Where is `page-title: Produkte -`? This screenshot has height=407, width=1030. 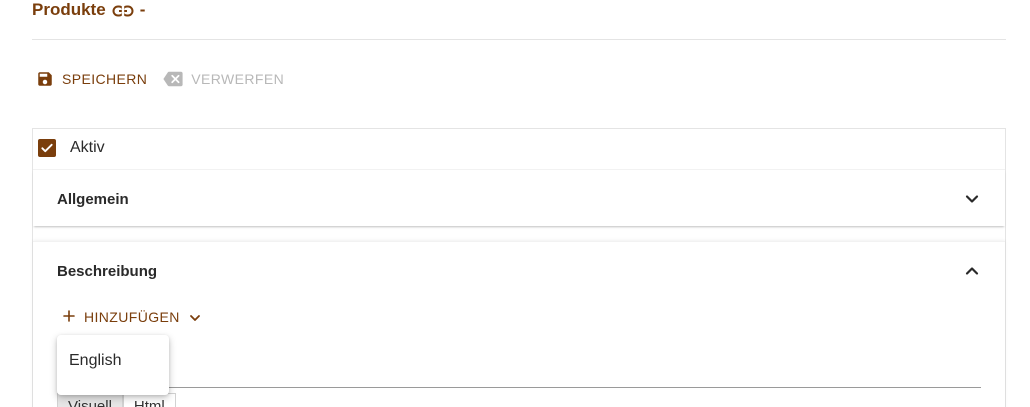 page-title: Produkte - is located at coordinates (88, 10).